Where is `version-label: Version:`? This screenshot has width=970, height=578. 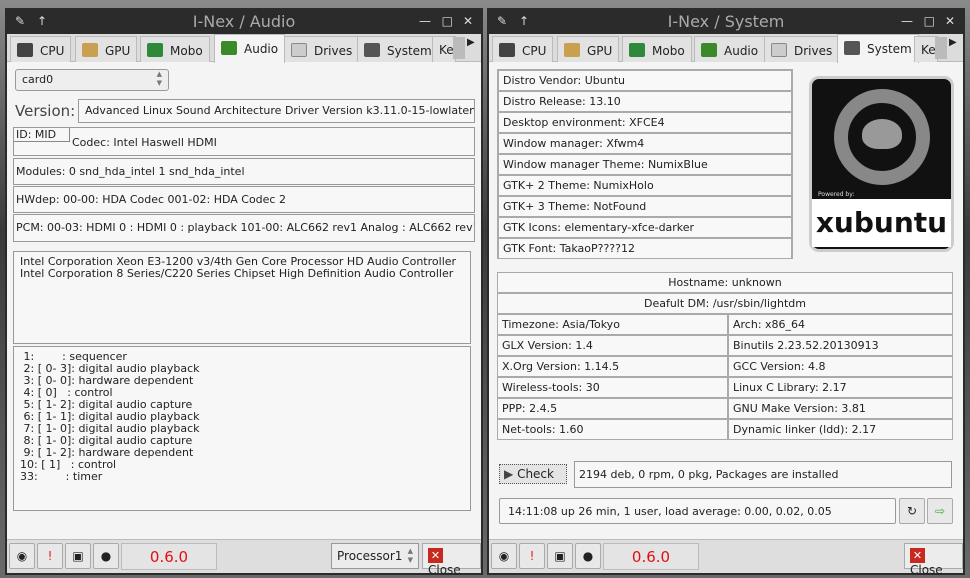 version-label: Version: is located at coordinates (45, 111).